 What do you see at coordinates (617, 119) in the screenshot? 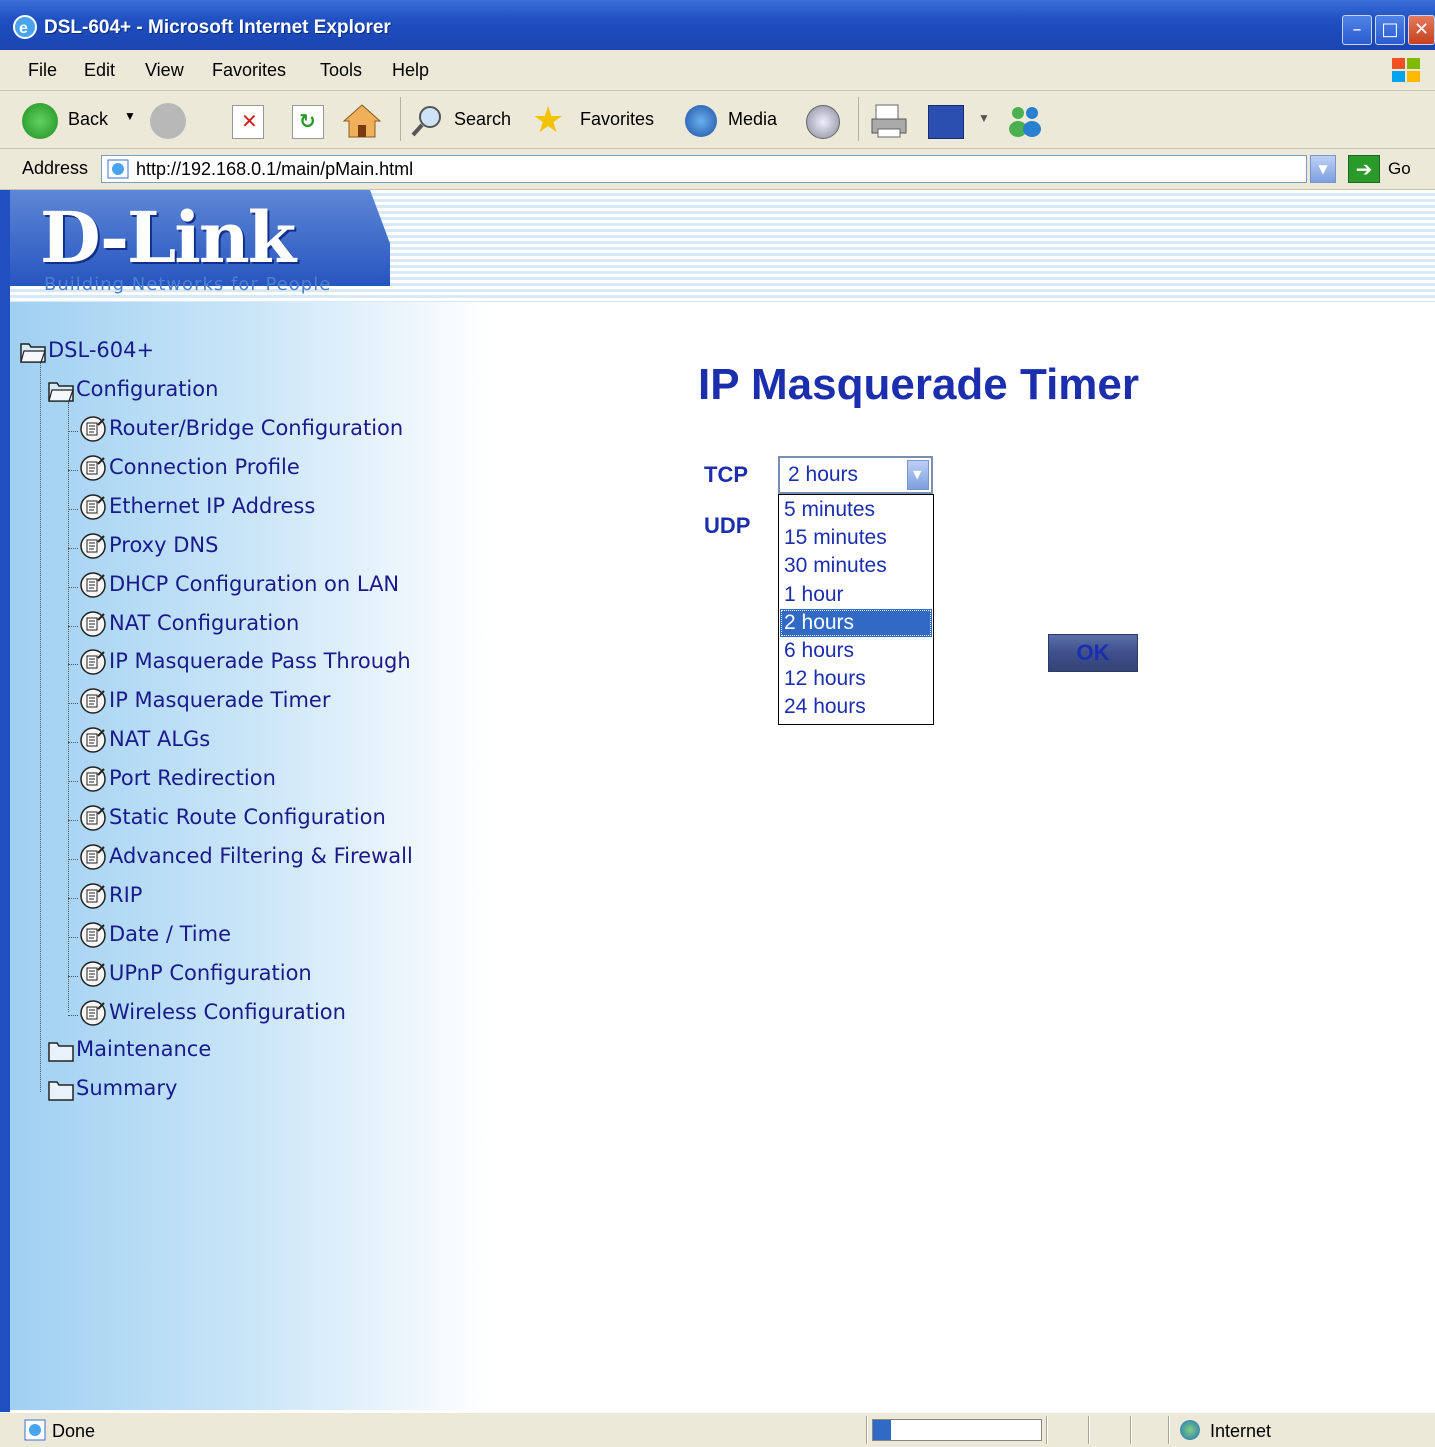
I see `favorites-button: Favorites` at bounding box center [617, 119].